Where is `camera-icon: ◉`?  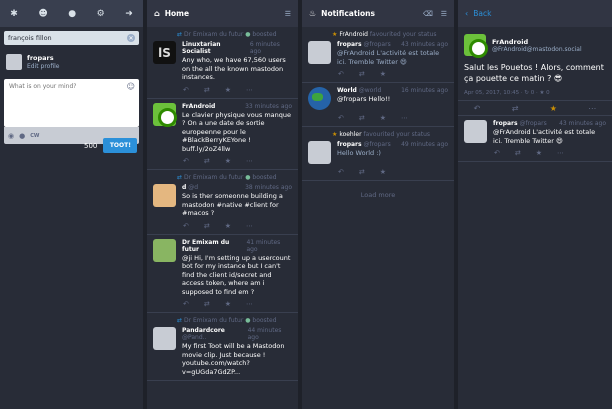 camera-icon: ◉ is located at coordinates (11, 136).